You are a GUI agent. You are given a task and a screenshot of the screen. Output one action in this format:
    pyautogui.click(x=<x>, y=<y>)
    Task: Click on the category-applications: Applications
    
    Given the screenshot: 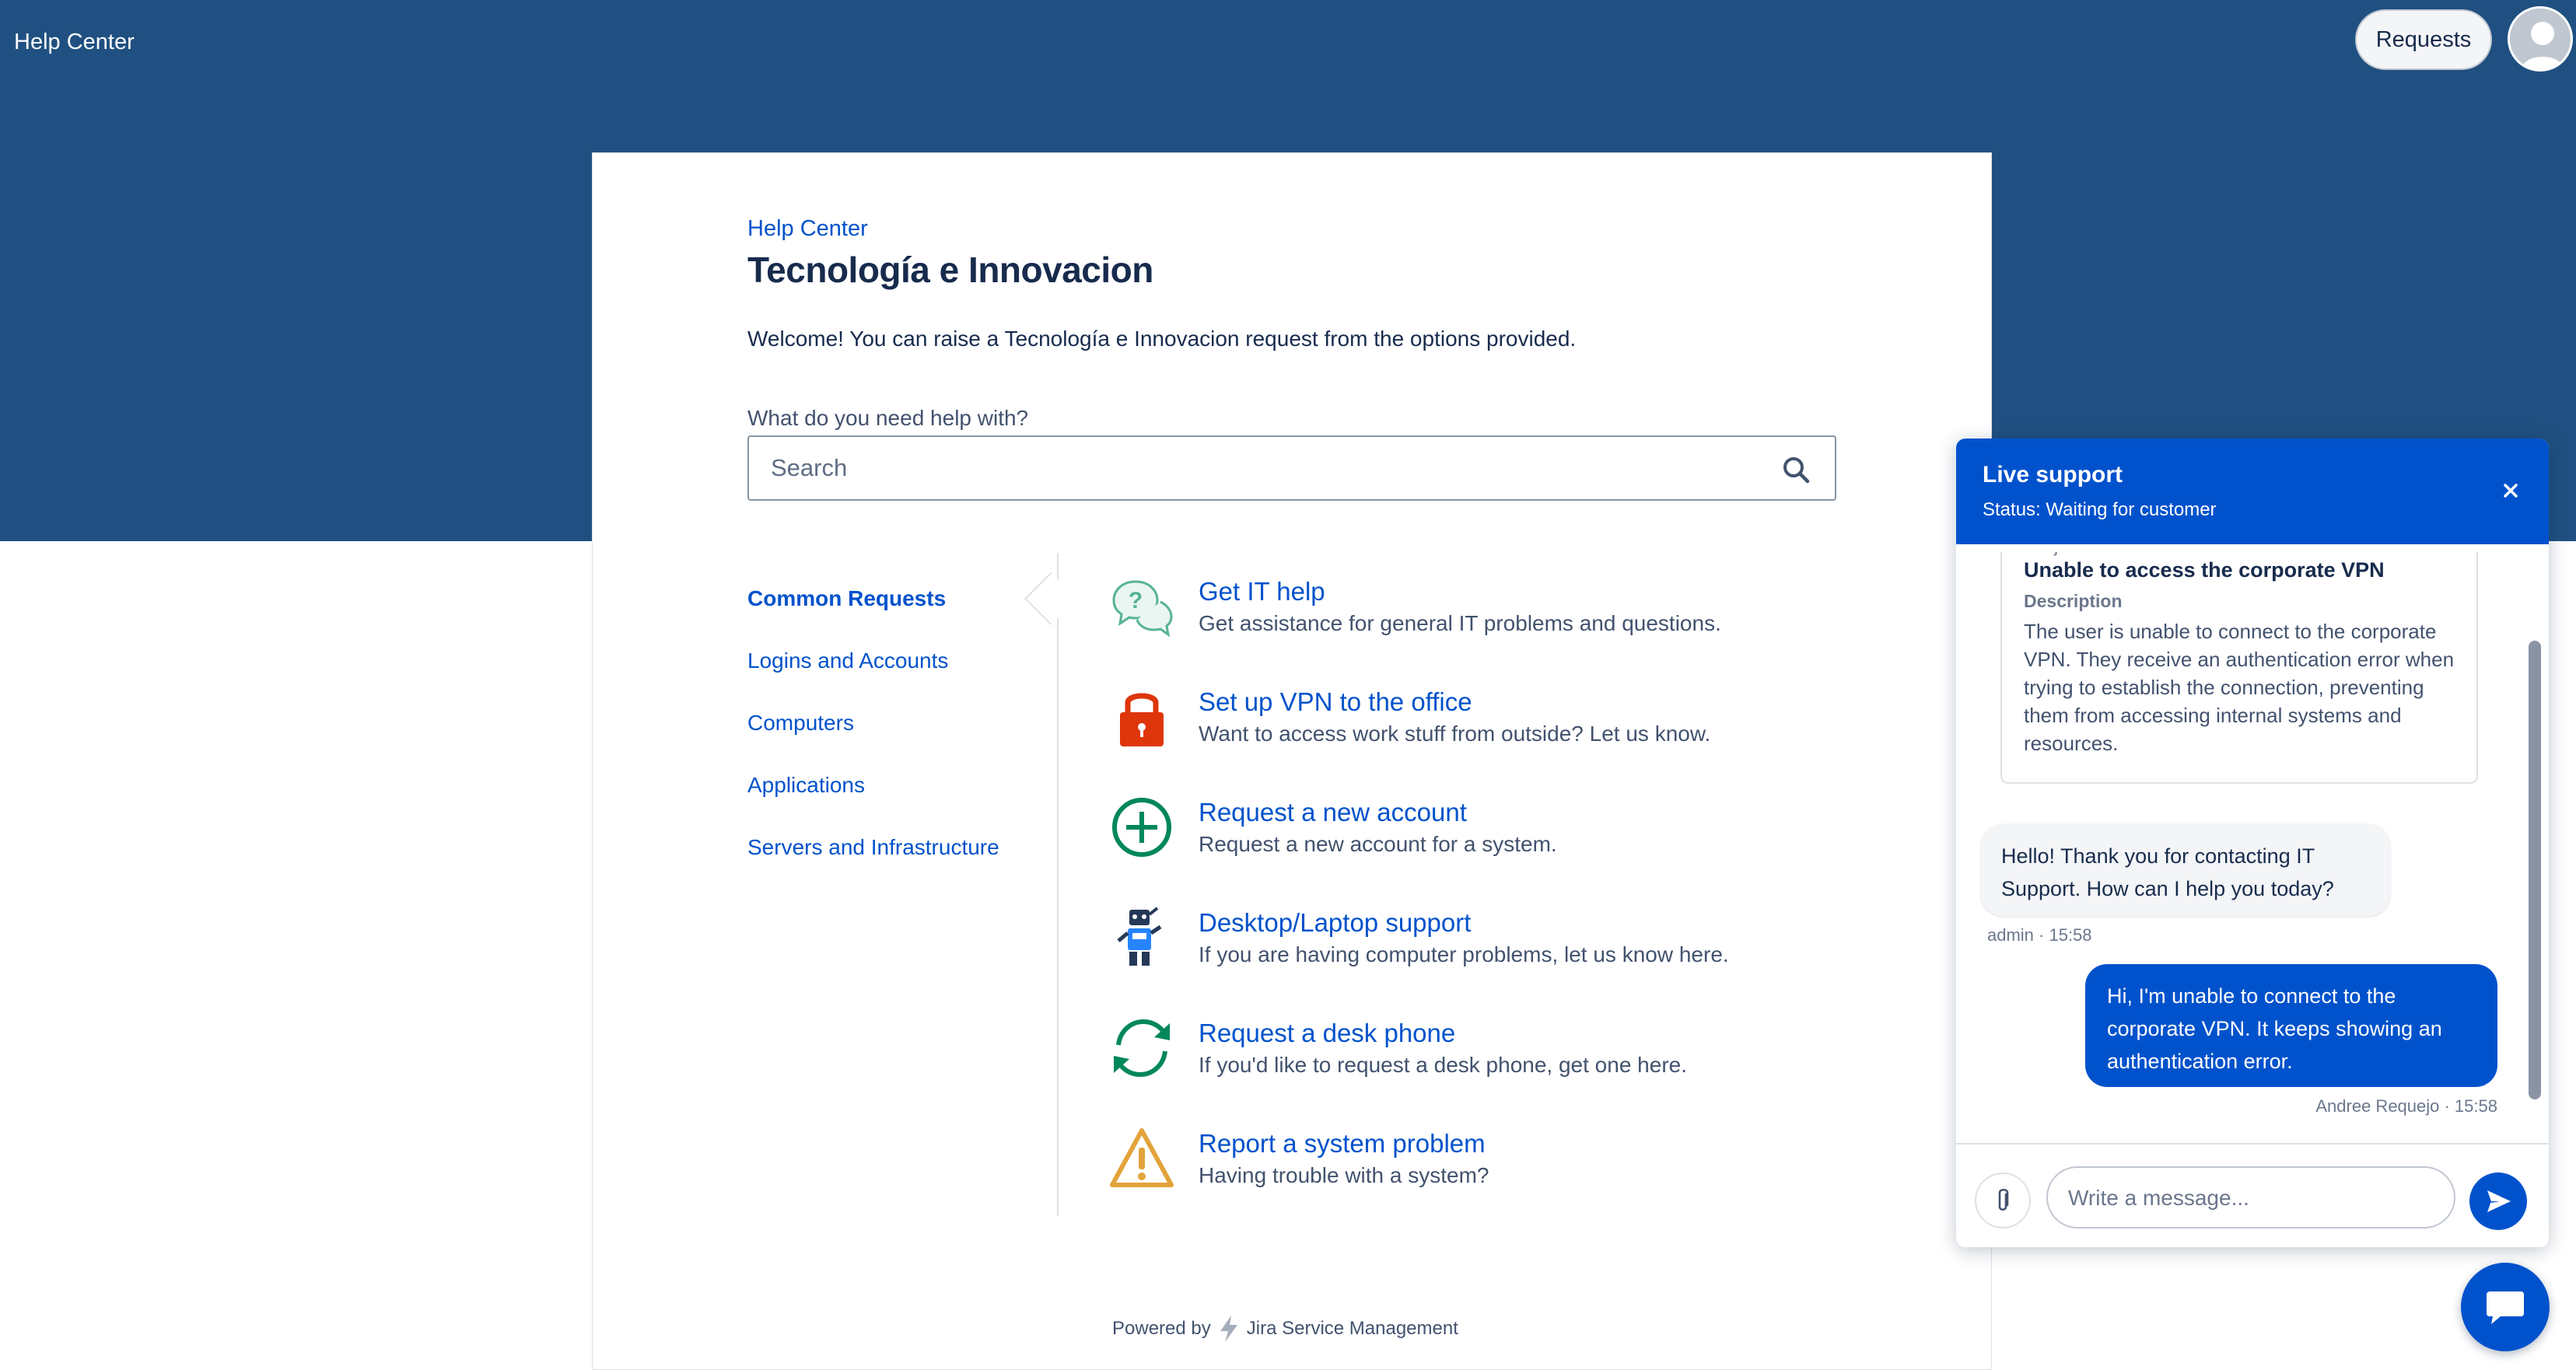 What is the action you would take?
    pyautogui.click(x=806, y=785)
    